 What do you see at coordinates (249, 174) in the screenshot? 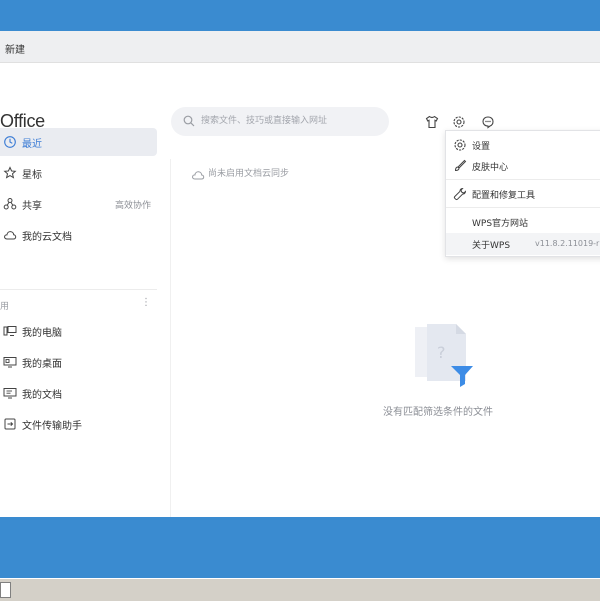
I see `cloud-sync-text: 尚未启用文档云同步` at bounding box center [249, 174].